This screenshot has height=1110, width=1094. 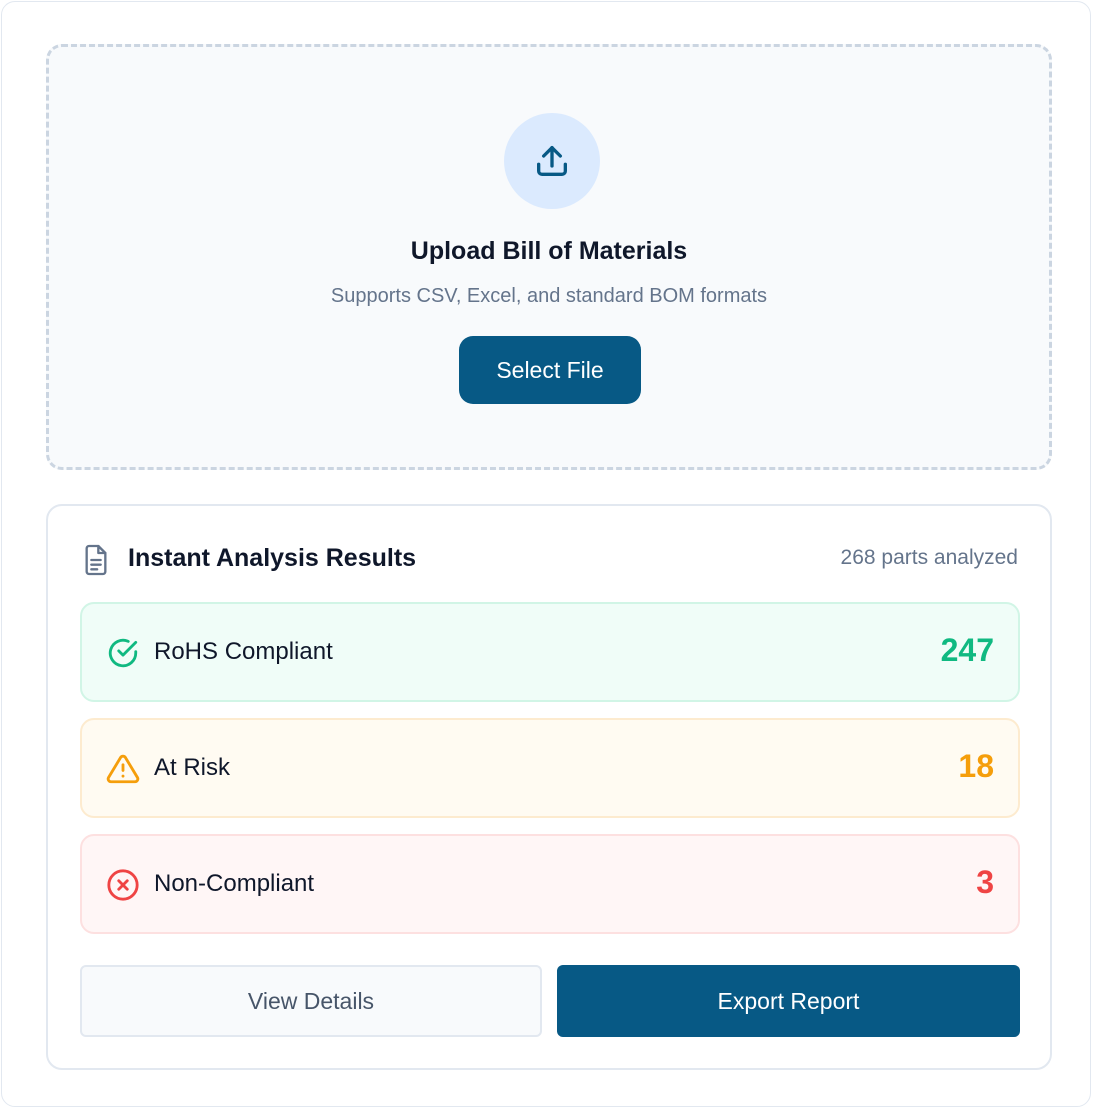 I want to click on document-icon, so click(x=96, y=560).